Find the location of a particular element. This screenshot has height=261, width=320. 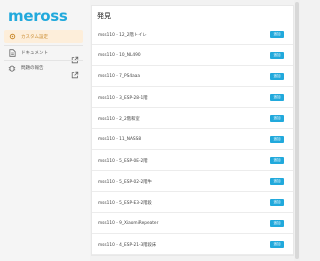

sidebar-item-custom-settings: カスタム設定 is located at coordinates (43, 36).